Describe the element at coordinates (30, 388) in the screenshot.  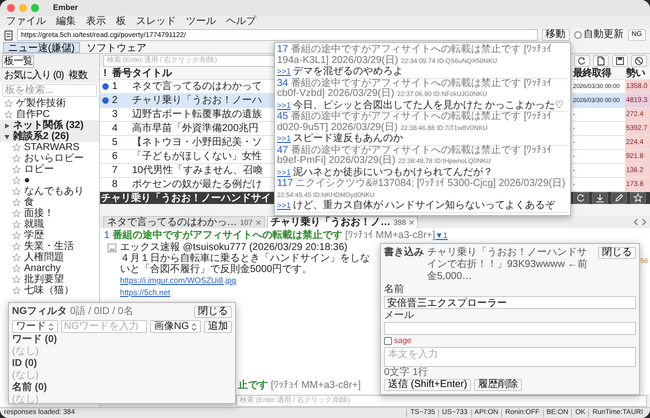
I see `section-heading: 名前 (0)` at that location.